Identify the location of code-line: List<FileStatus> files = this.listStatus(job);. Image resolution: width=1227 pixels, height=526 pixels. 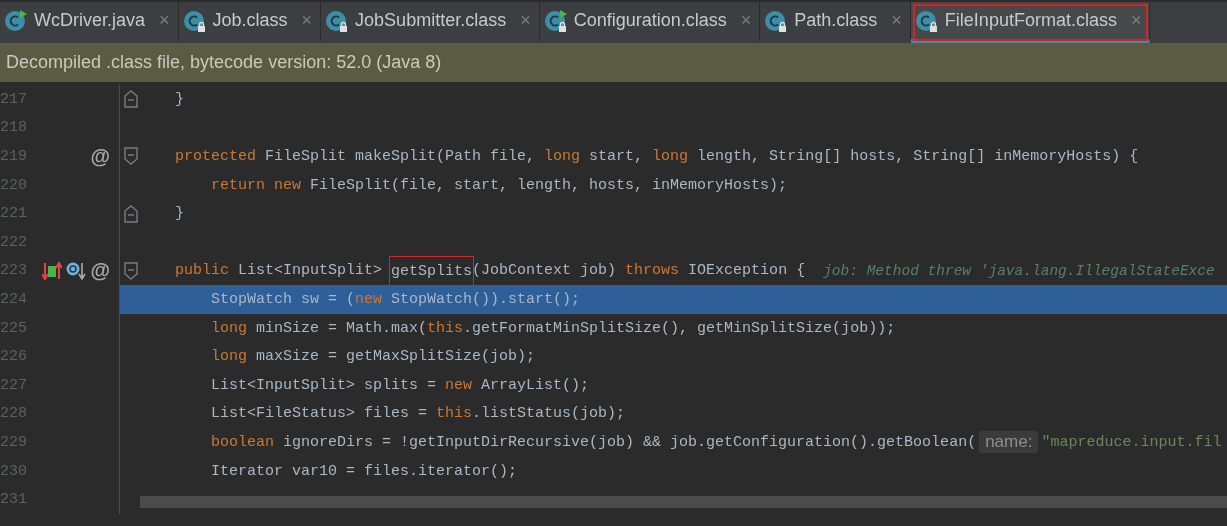
(418, 414).